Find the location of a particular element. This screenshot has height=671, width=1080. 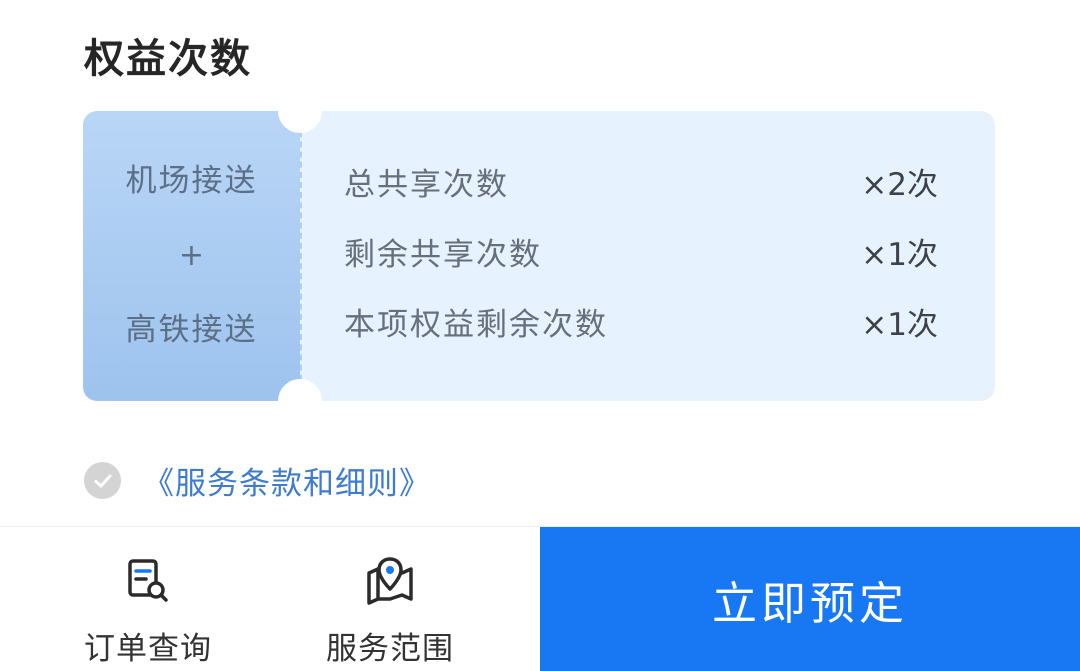

service-area-label: 服务范围 is located at coordinates (390, 649).